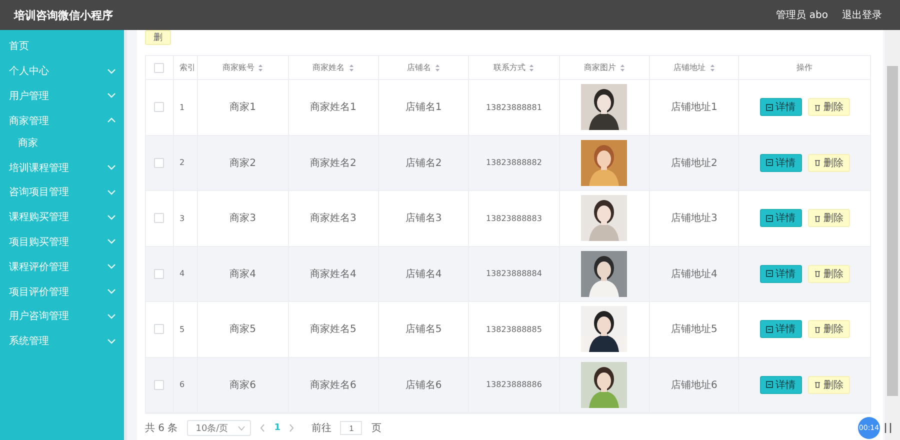 The image size is (900, 440). I want to click on column-header: 店铺地址, so click(695, 68).